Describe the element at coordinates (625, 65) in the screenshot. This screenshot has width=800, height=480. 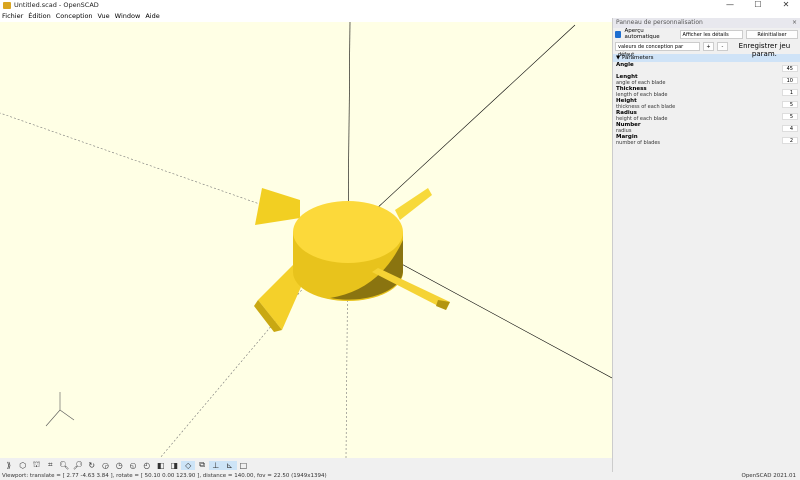
I see `parameter-name: Angle` at that location.